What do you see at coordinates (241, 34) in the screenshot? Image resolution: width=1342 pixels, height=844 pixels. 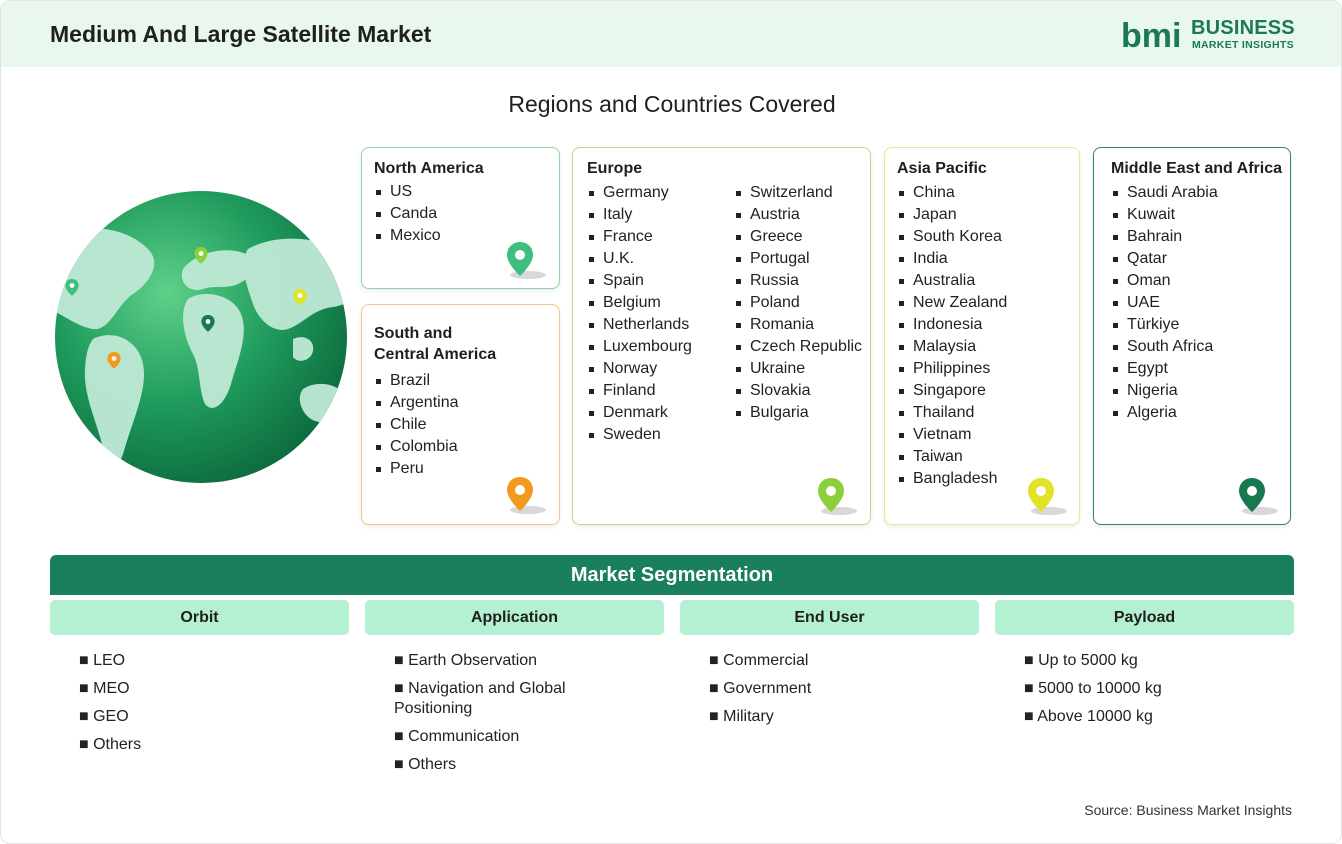 I see `page-title: Medium And Large Satellite Market` at bounding box center [241, 34].